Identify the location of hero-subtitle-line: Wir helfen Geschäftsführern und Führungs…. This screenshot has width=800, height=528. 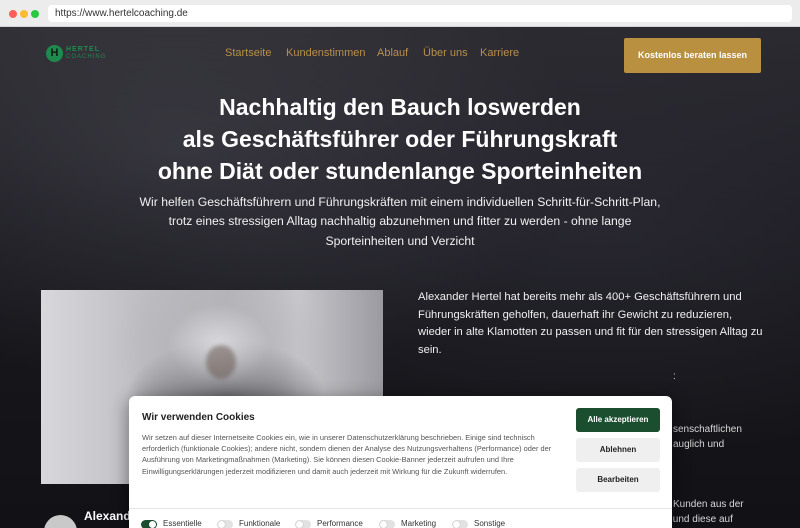
(400, 202).